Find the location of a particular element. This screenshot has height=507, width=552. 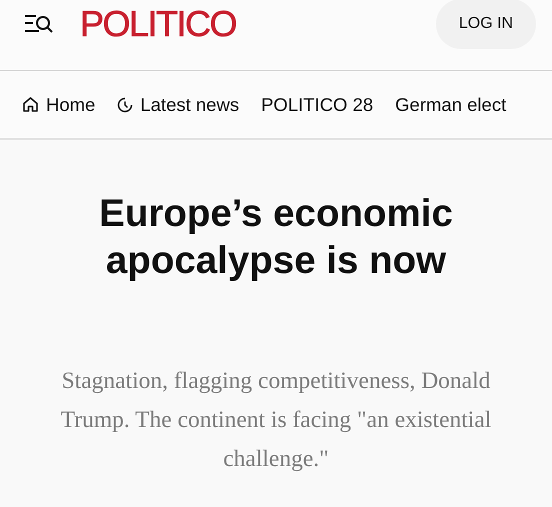

nav-link: German elect is located at coordinates (450, 105).